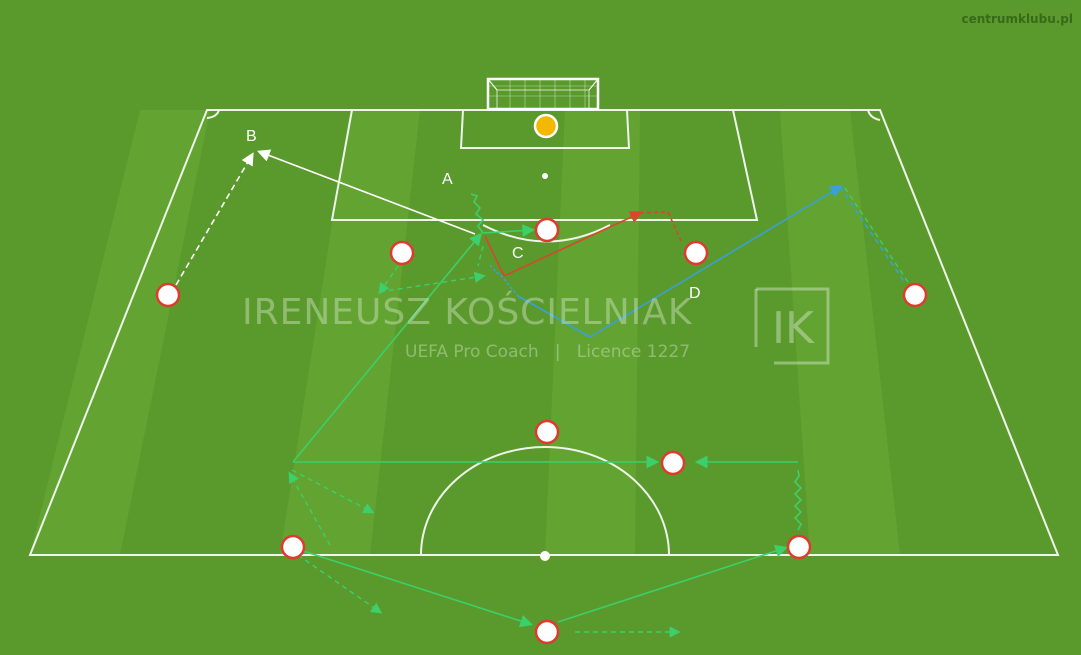  What do you see at coordinates (1017, 19) in the screenshot?
I see `site-credit: centrumklubu.pl` at bounding box center [1017, 19].